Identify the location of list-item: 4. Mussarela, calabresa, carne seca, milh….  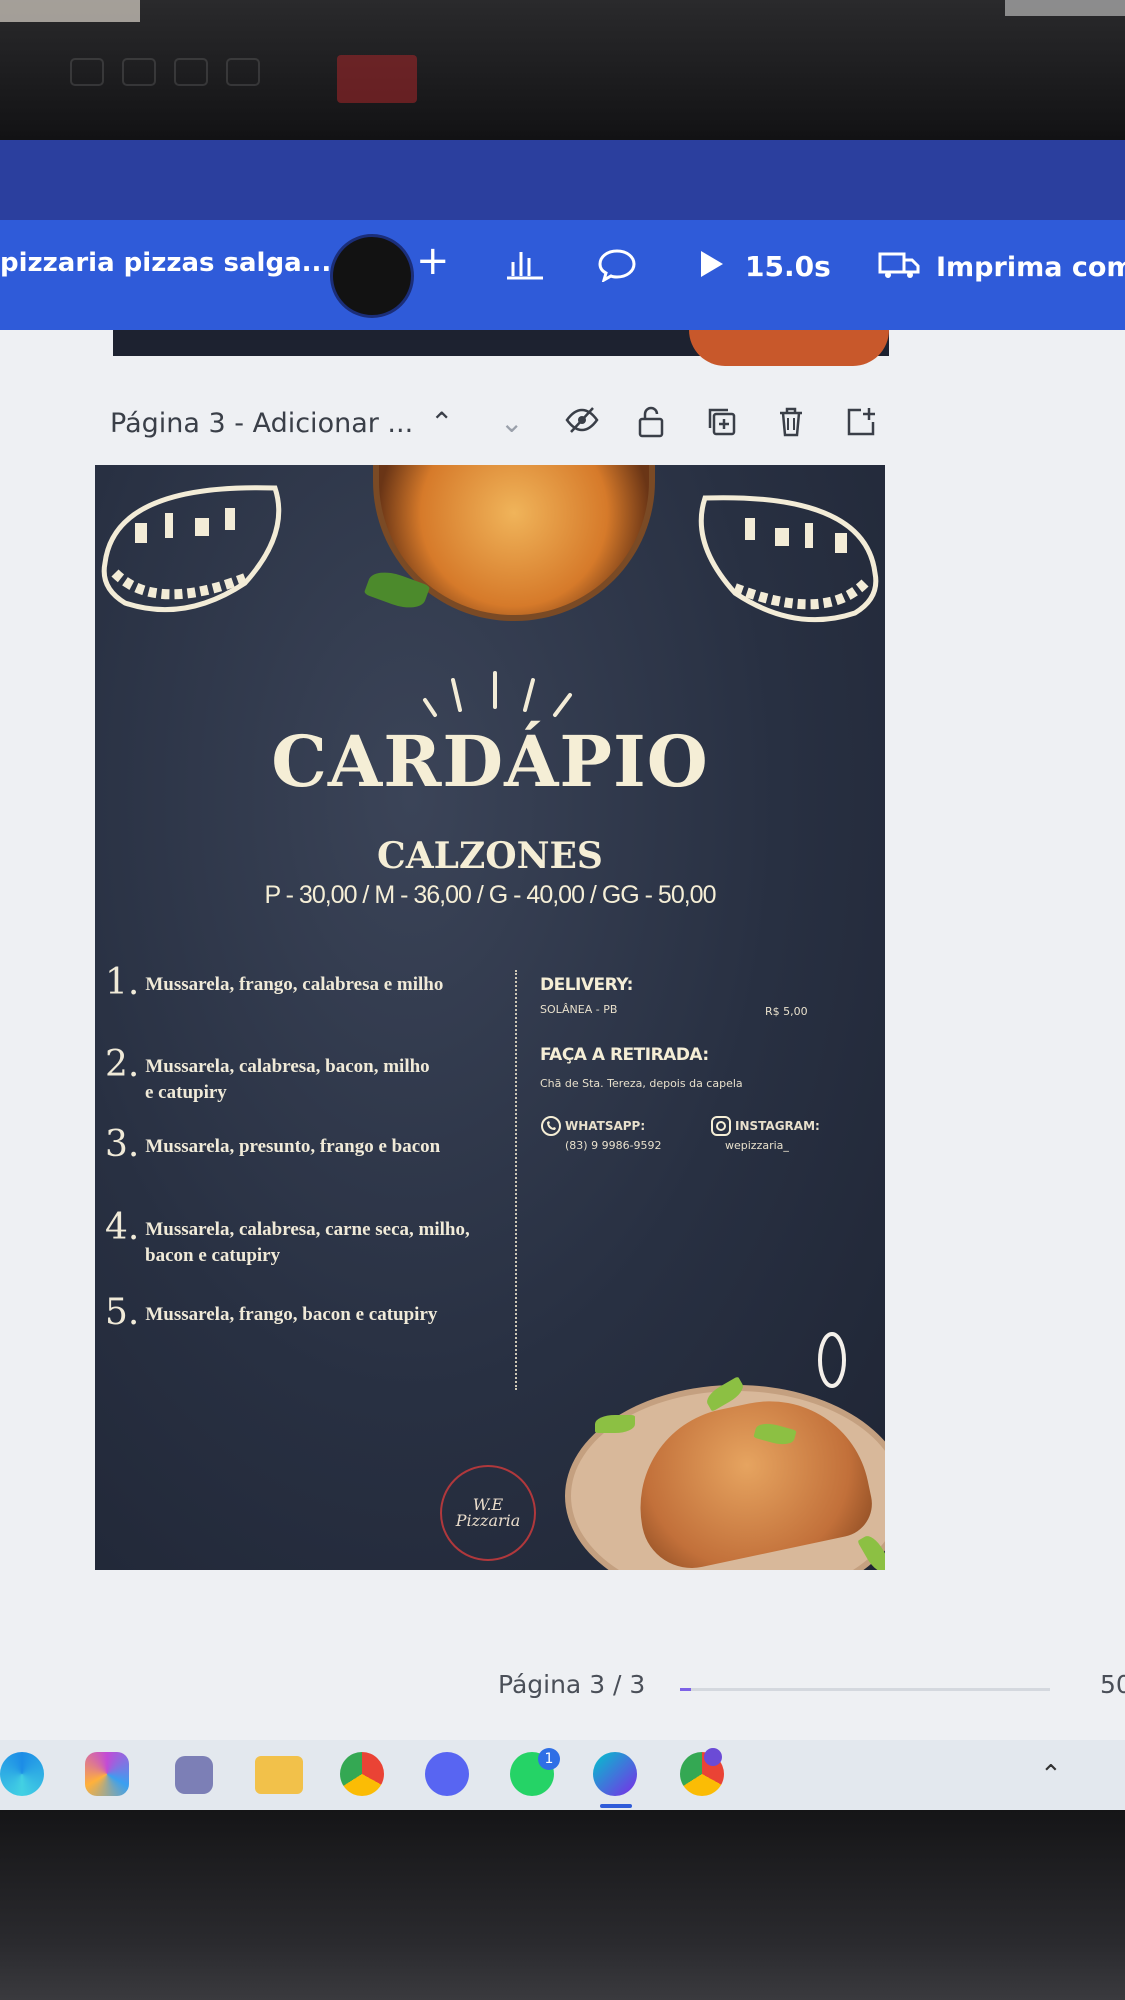
(287, 1237).